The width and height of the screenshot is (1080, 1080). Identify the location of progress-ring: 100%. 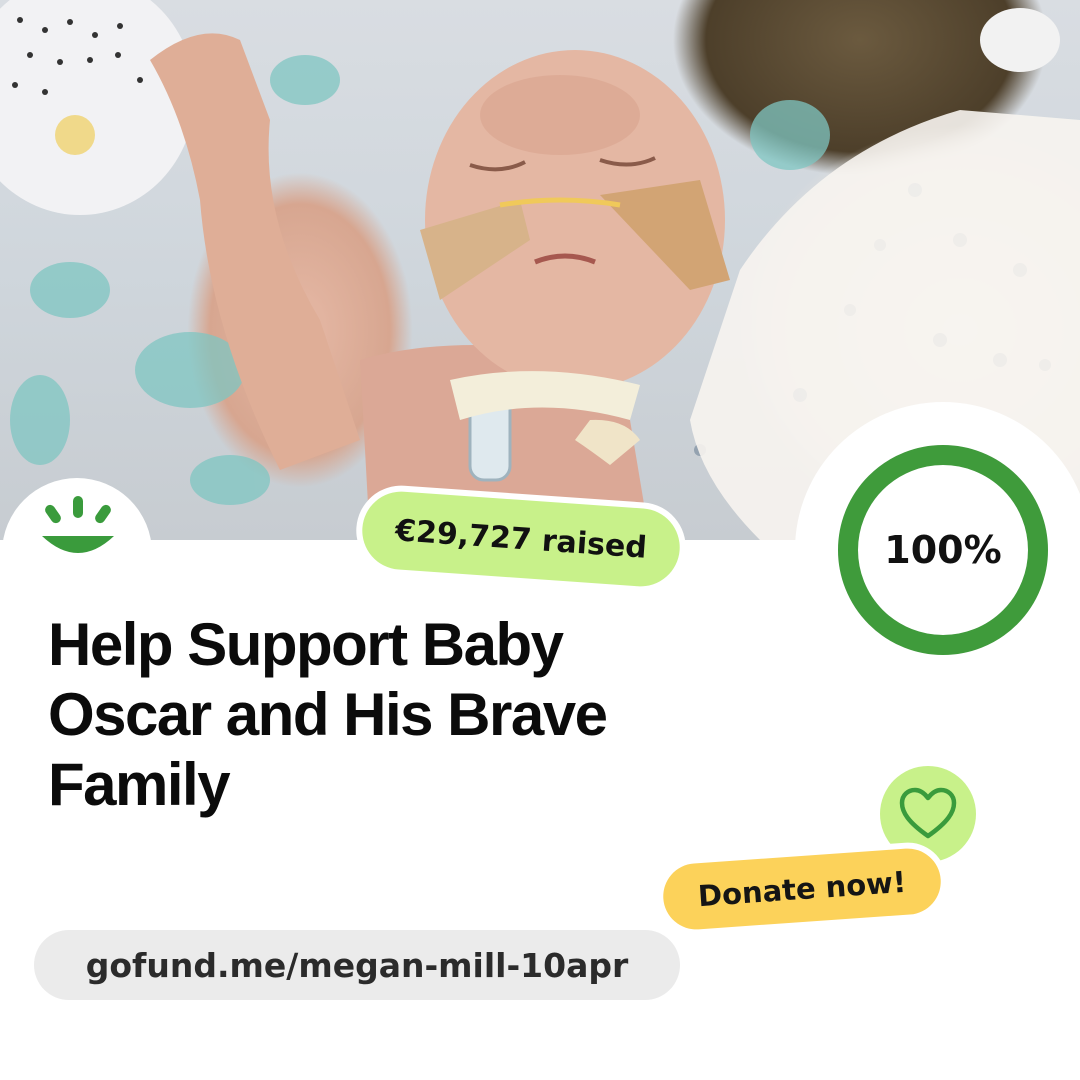
(937, 550).